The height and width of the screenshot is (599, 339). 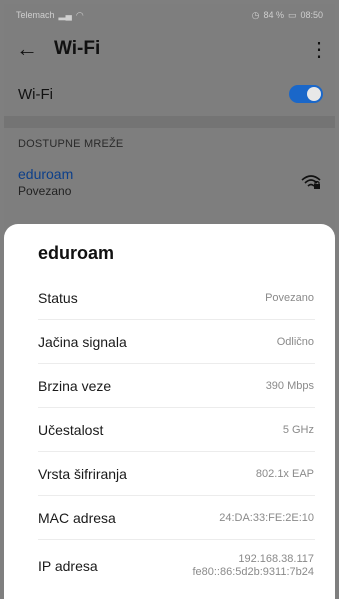 What do you see at coordinates (311, 182) in the screenshot?
I see `wifi-lock-icon` at bounding box center [311, 182].